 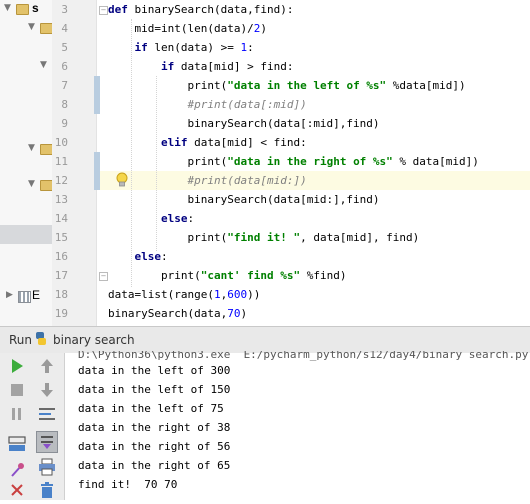 What do you see at coordinates (283, 123) in the screenshot?
I see `token: binarySearch(data[:mid],find)` at bounding box center [283, 123].